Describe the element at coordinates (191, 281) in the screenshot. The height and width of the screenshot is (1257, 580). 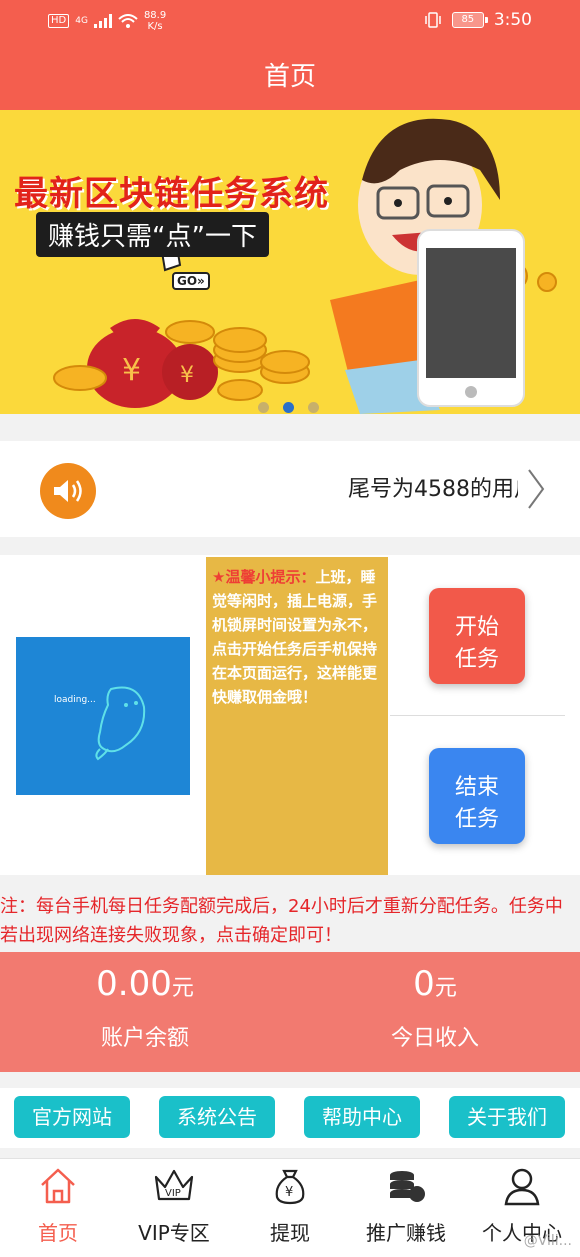
I see `banner-go-label: GO»` at that location.